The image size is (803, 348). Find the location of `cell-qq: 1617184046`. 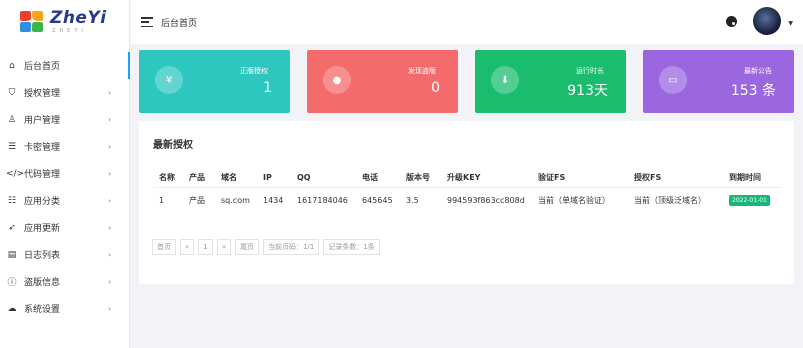

cell-qq: 1617184046 is located at coordinates (322, 200).